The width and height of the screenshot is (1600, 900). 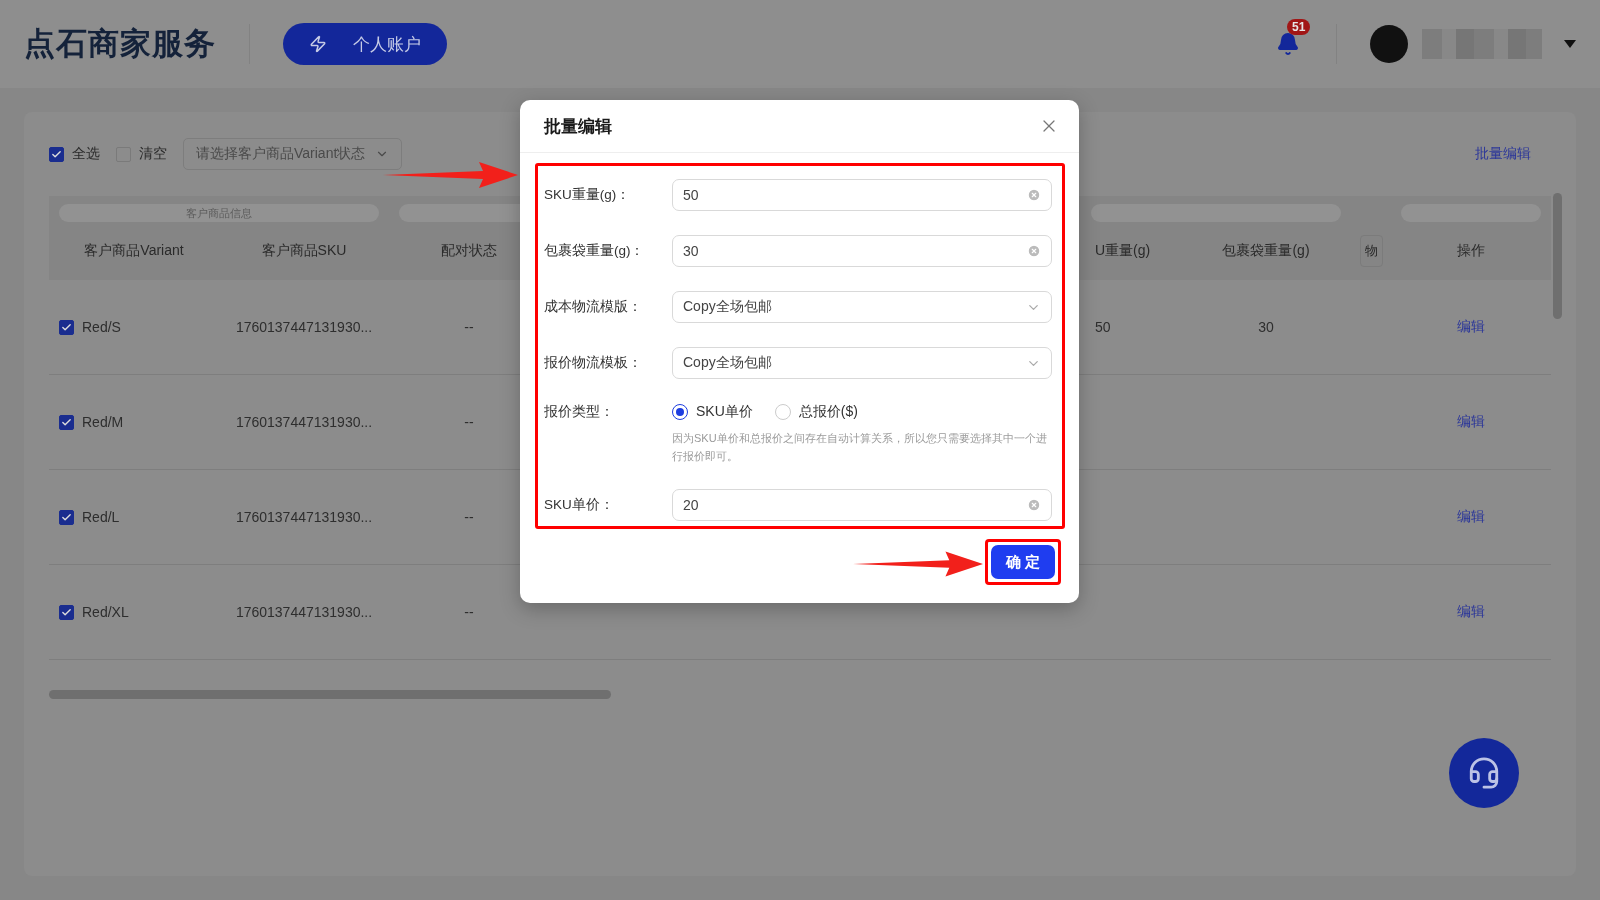 I want to click on column-header: 包裹袋重量(g), so click(x=1266, y=251).